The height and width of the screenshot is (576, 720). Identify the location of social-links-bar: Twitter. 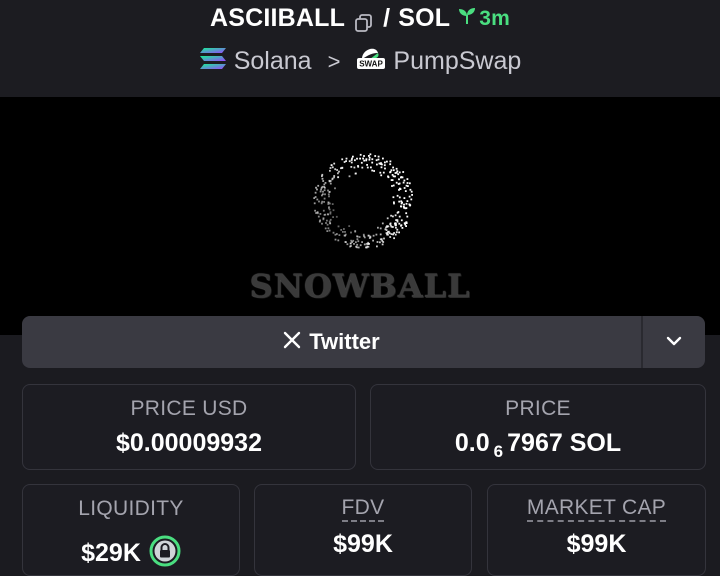
(363, 342).